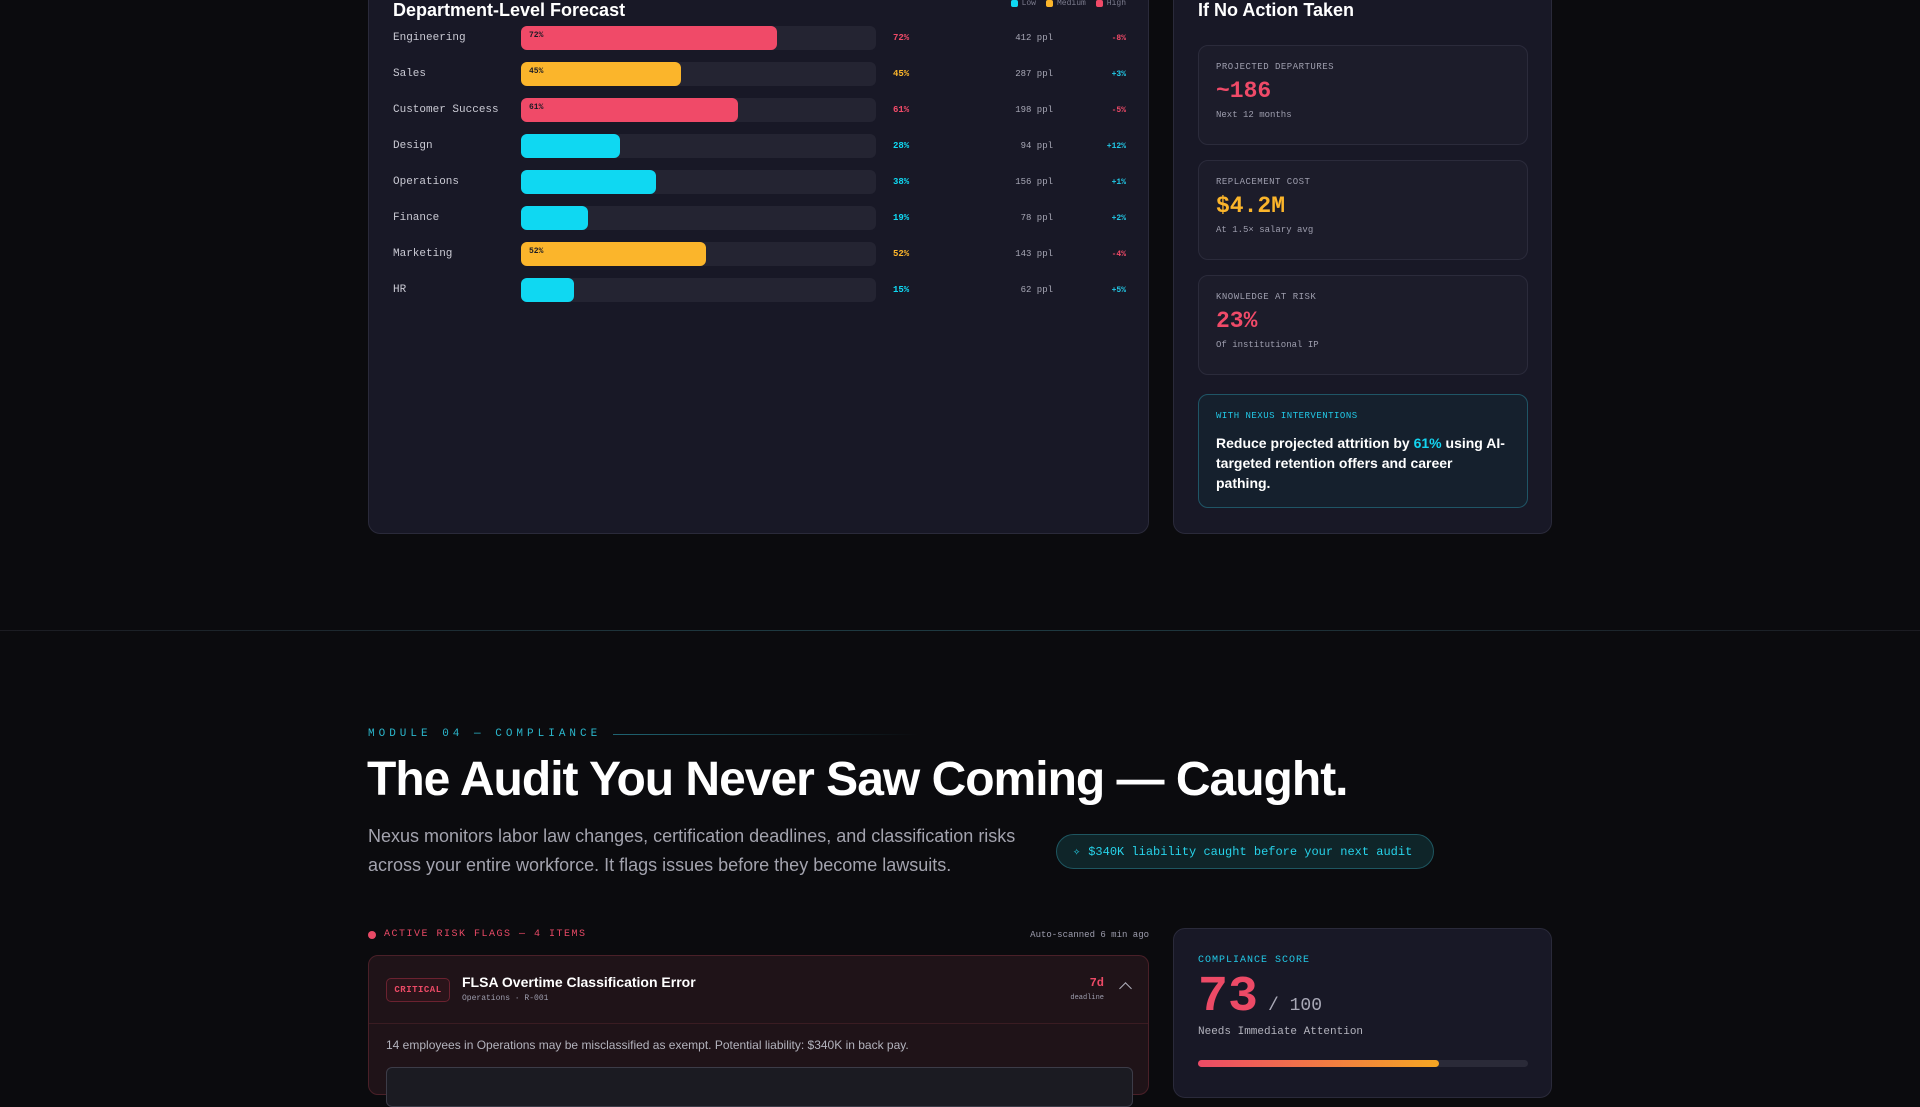 The width and height of the screenshot is (1920, 1107). I want to click on legend-label-medium: Medium, so click(1071, 4).